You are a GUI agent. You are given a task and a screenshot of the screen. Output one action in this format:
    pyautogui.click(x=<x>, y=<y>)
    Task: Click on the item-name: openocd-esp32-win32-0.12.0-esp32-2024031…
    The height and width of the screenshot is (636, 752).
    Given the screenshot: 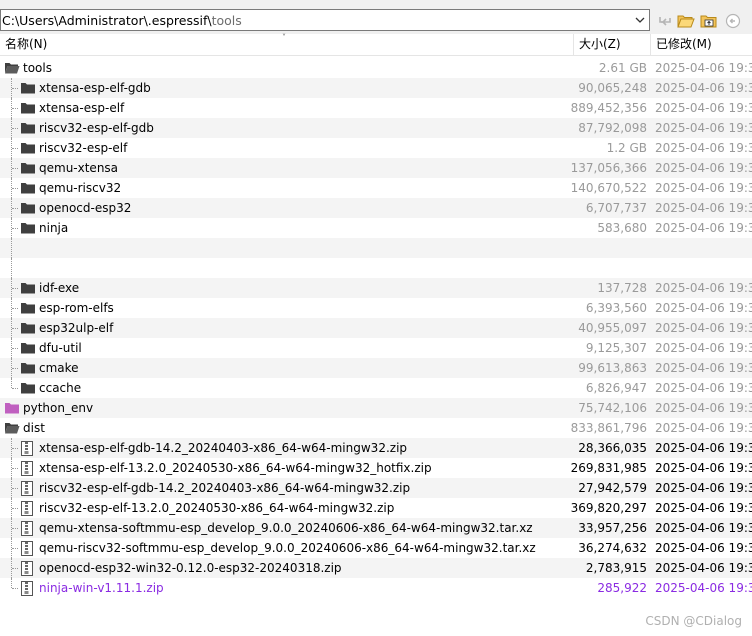 What is the action you would take?
    pyautogui.click(x=190, y=568)
    